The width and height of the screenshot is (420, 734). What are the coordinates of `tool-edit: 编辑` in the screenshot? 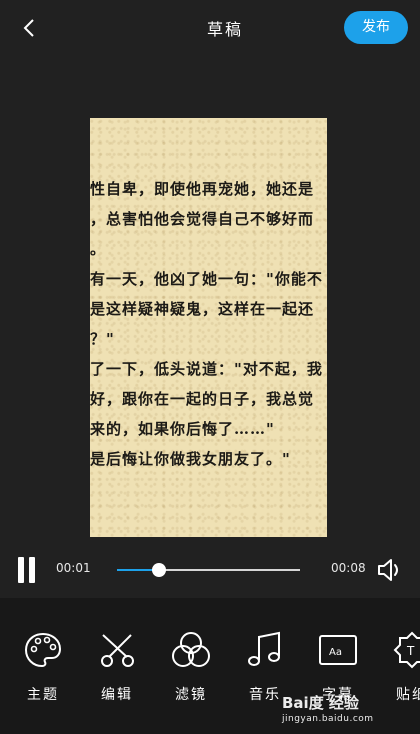 It's located at (117, 670).